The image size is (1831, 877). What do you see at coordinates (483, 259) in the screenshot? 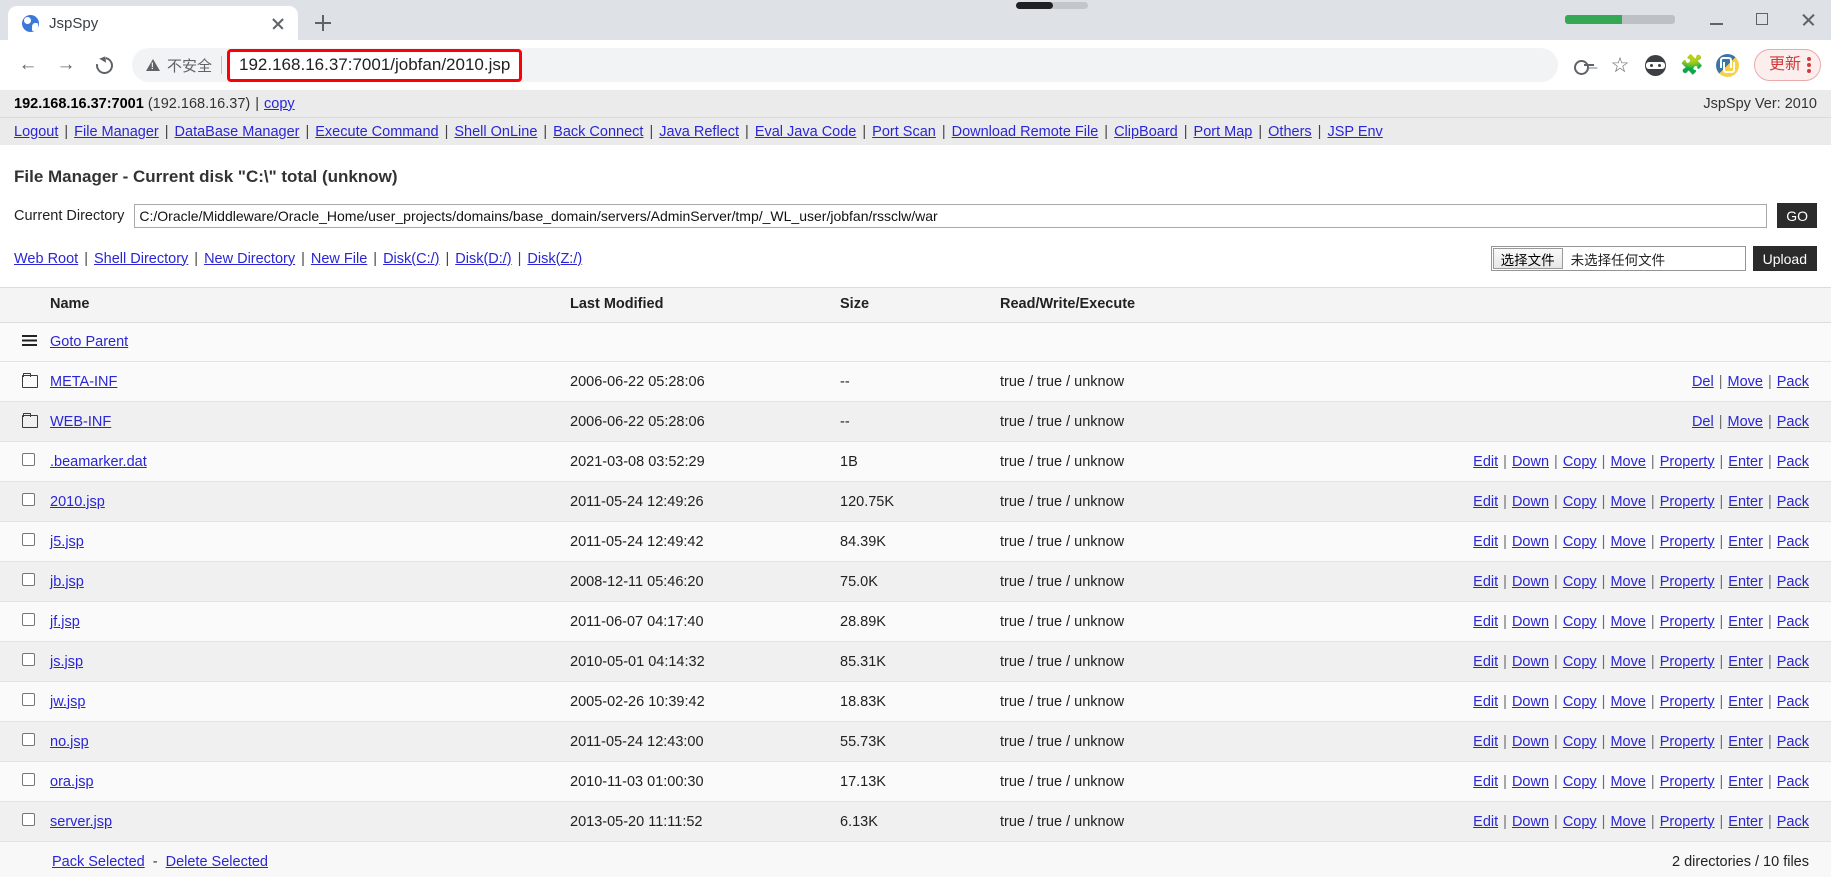
I see `tool-link-disk-d-: Disk(D:/)` at bounding box center [483, 259].